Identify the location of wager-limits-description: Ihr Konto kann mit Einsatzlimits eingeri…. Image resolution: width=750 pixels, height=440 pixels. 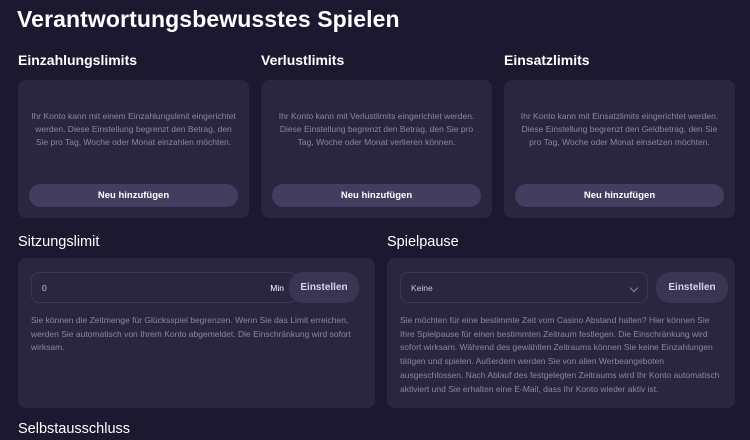
(619, 129).